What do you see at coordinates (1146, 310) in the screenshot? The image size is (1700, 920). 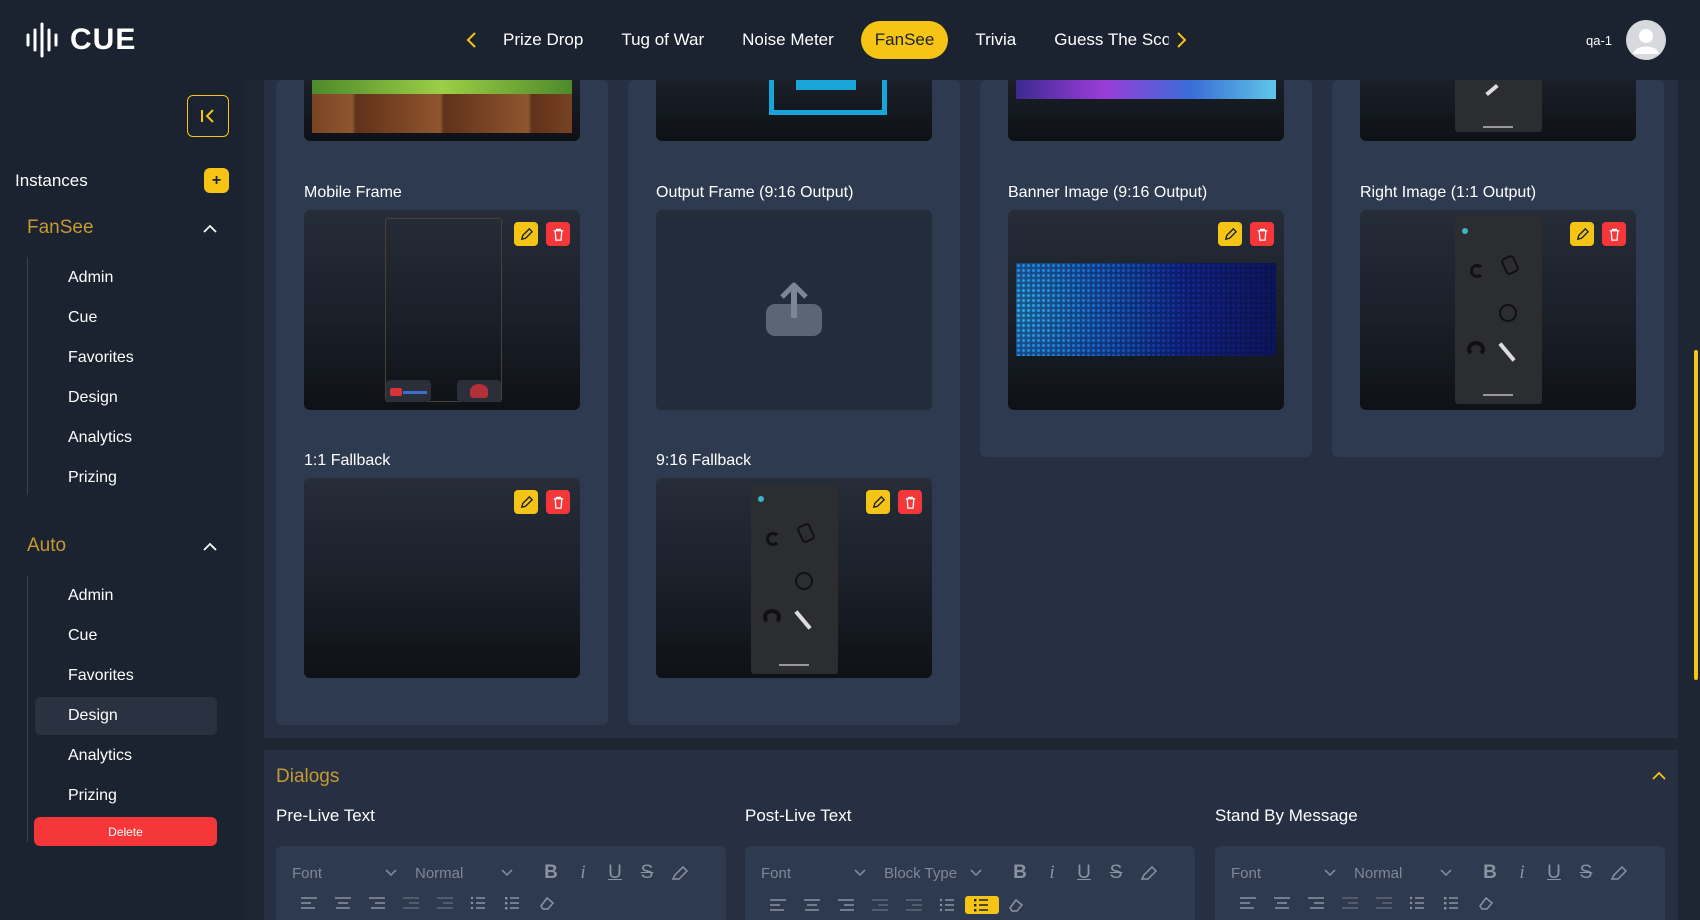 I see `asset-preview-banner-image` at bounding box center [1146, 310].